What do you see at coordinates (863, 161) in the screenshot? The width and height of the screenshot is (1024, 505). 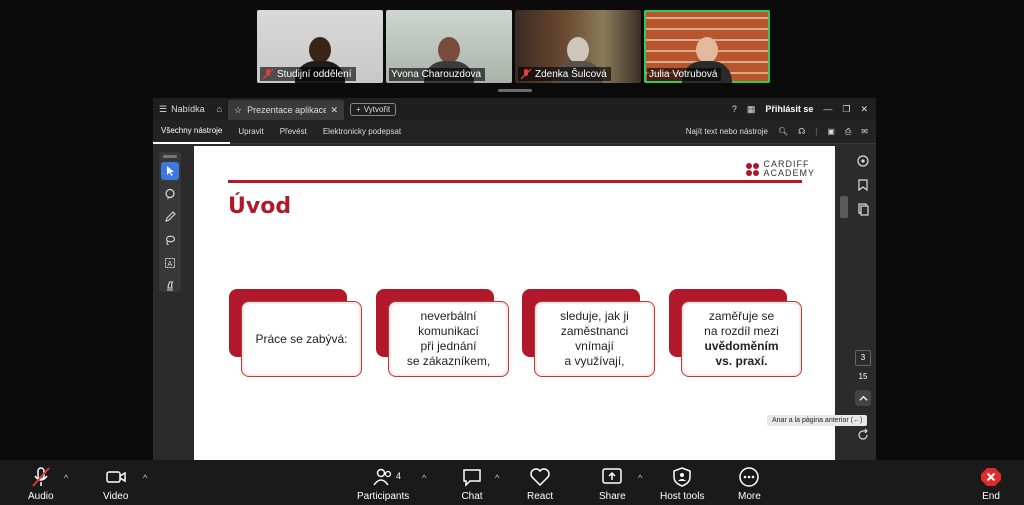 I see `ai-assistant-icon` at bounding box center [863, 161].